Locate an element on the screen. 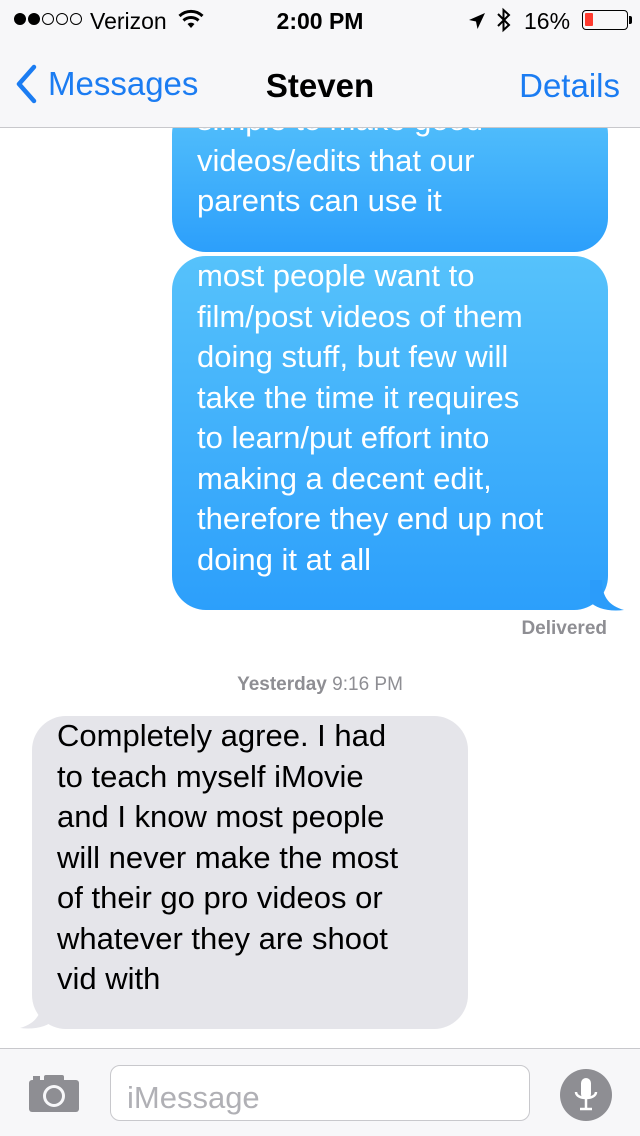 The image size is (640, 1136). message-input is located at coordinates (320, 1093).